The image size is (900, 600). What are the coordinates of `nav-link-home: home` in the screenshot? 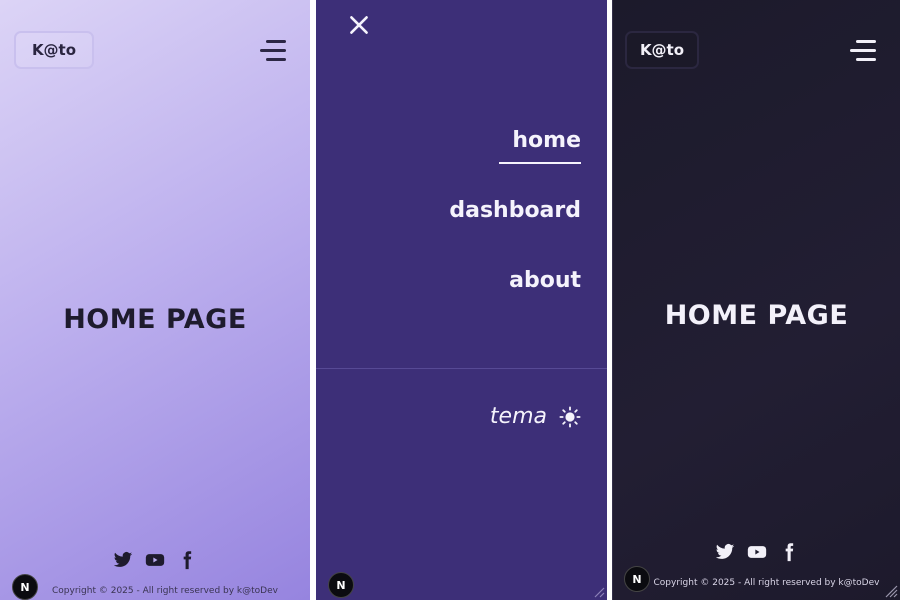 It's located at (546, 140).